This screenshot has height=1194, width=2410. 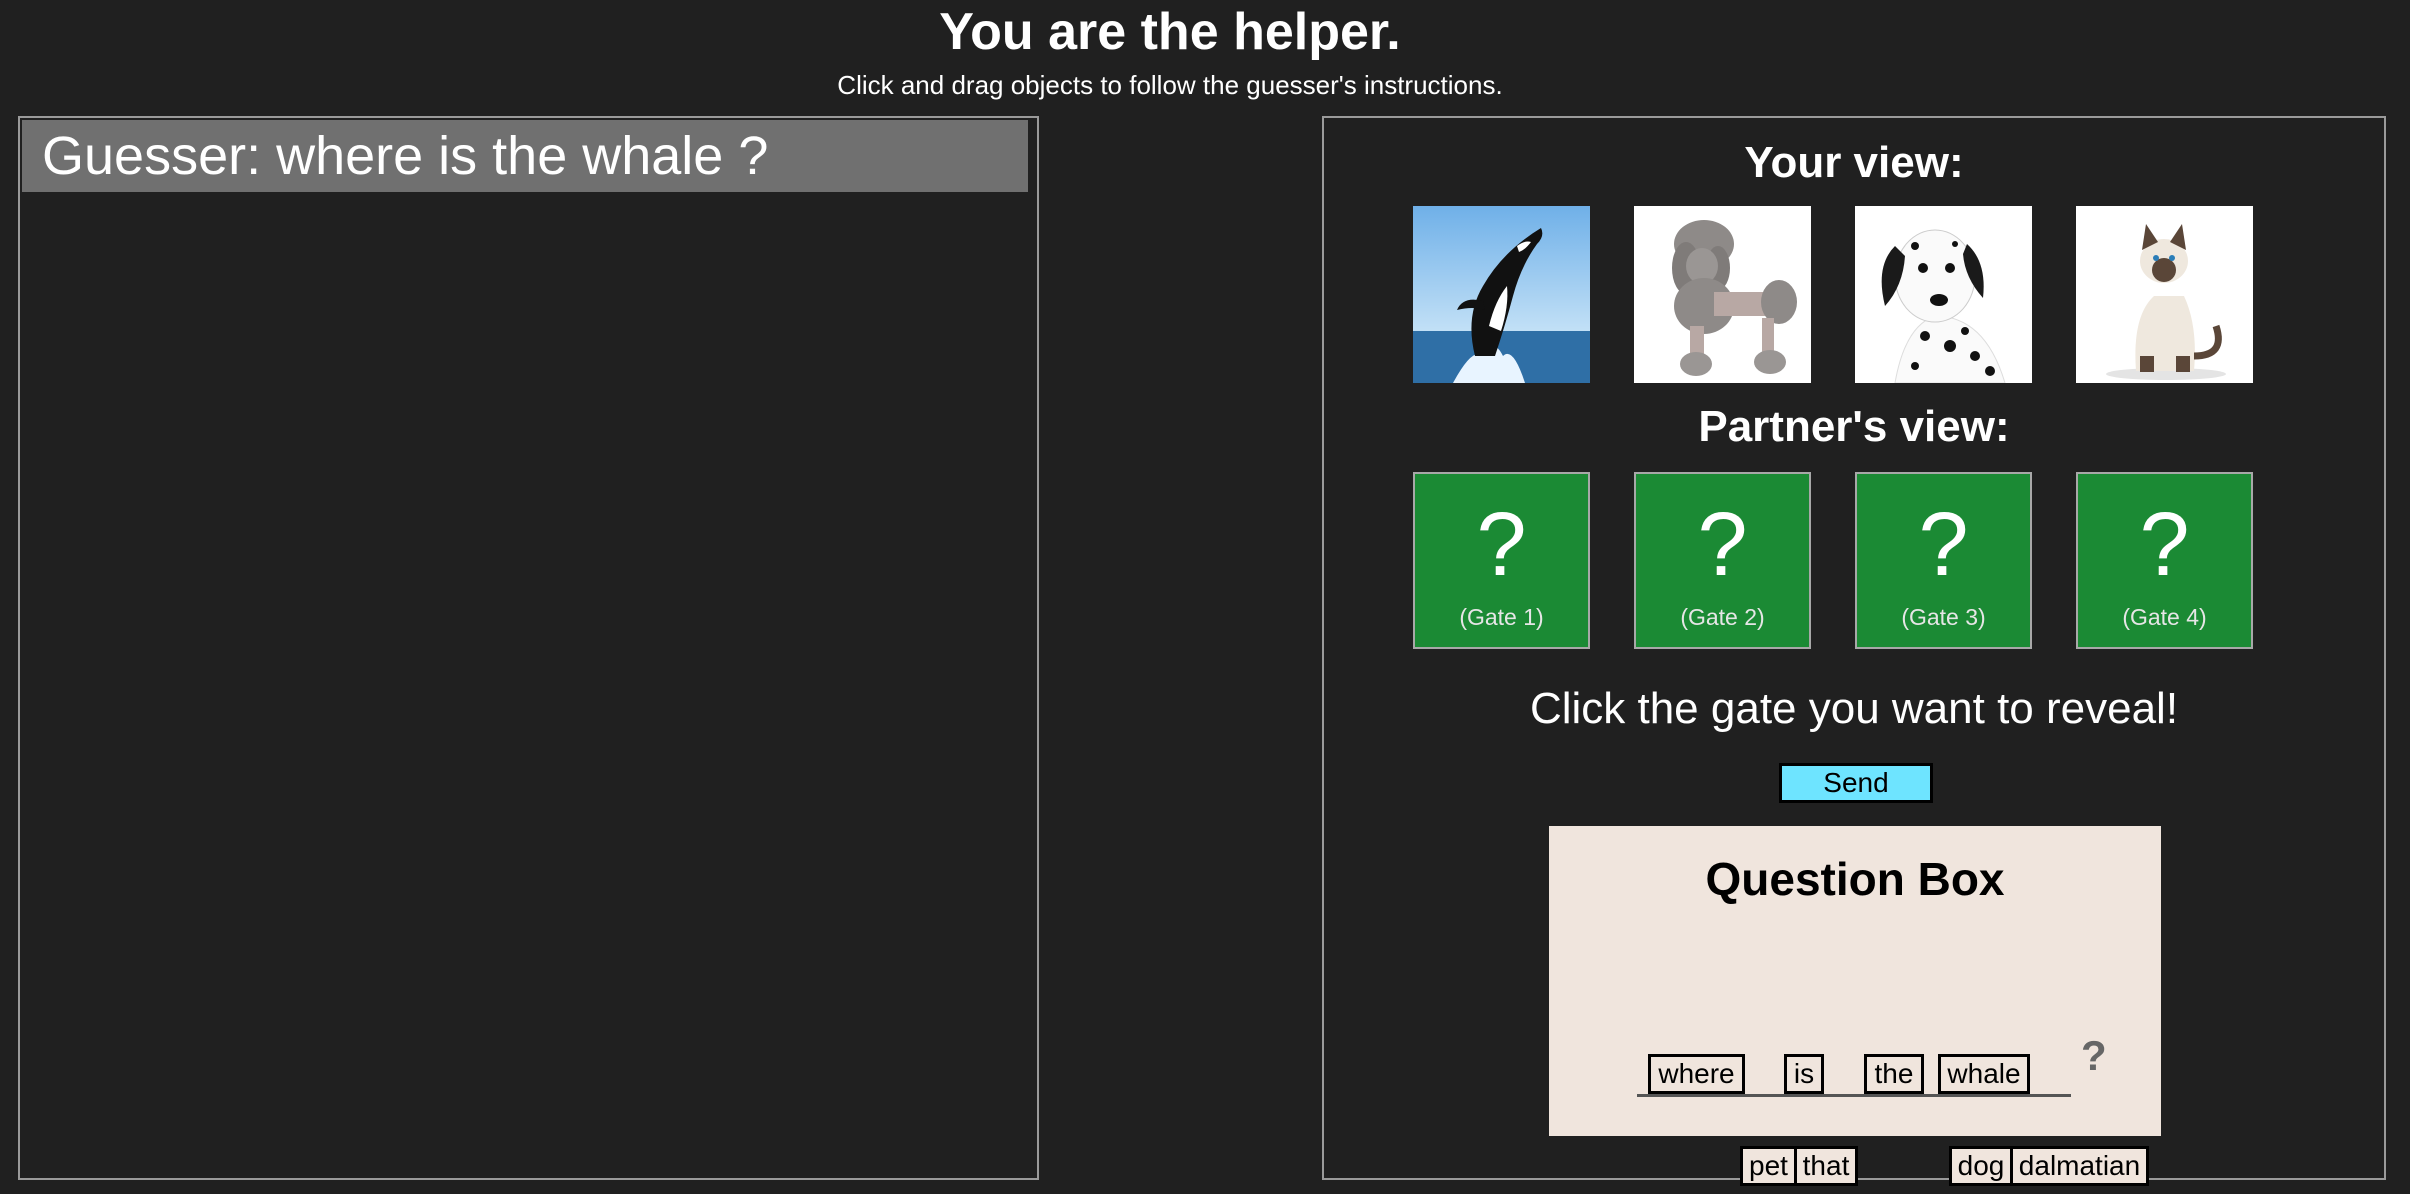 I want to click on your-view-heading: Your view:, so click(x=1854, y=162).